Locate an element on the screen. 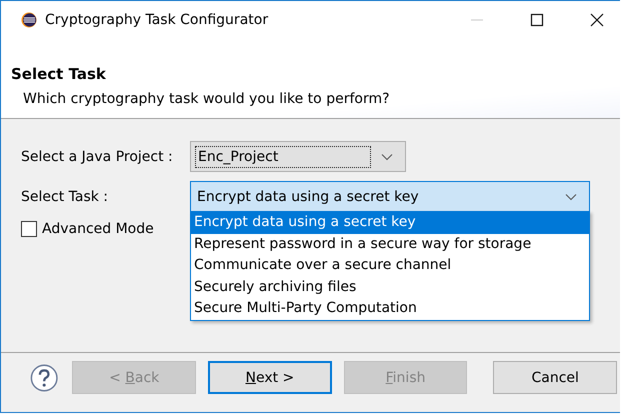 Image resolution: width=621 pixels, height=414 pixels. window-title: Cryptography Task Configurator is located at coordinates (156, 20).